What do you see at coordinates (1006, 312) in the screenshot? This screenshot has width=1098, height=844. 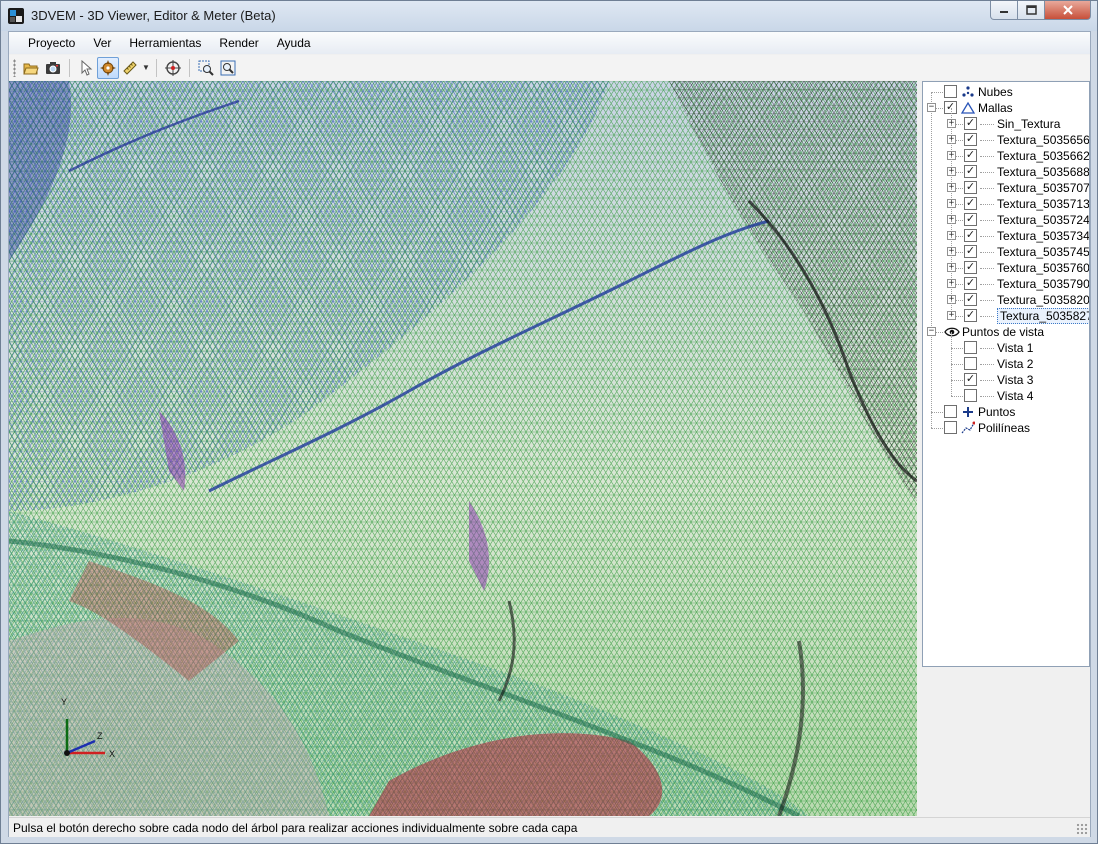 I see `tree-leaf-node: + ✓ Textura_5035827` at bounding box center [1006, 312].